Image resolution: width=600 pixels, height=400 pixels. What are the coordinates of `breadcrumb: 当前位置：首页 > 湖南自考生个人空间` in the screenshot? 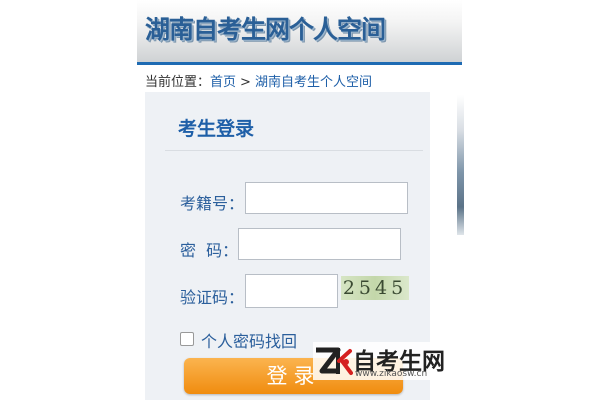 It's located at (258, 80).